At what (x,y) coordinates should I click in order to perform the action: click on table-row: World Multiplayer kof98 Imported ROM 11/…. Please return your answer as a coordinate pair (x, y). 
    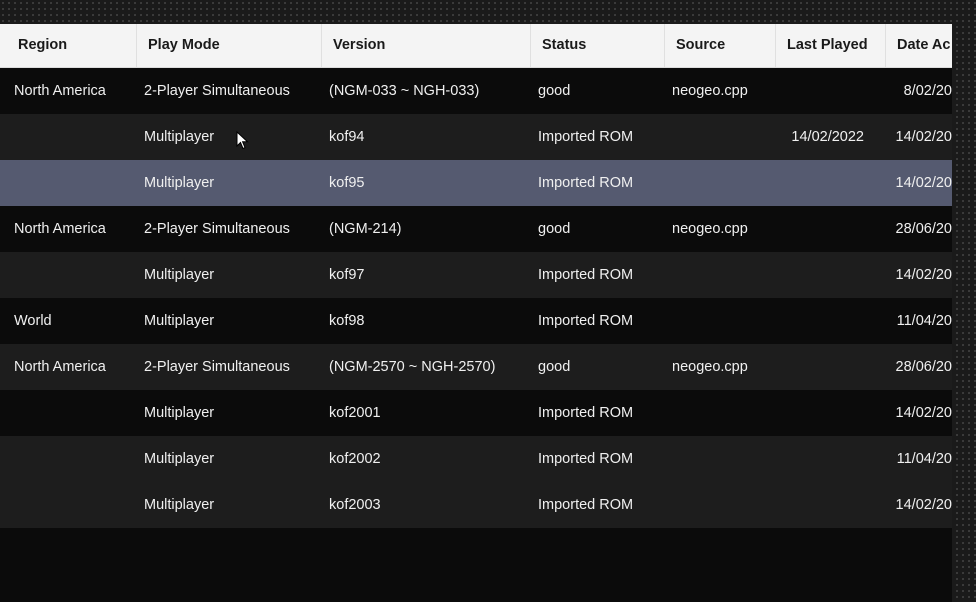
    Looking at the image, I should click on (476, 321).